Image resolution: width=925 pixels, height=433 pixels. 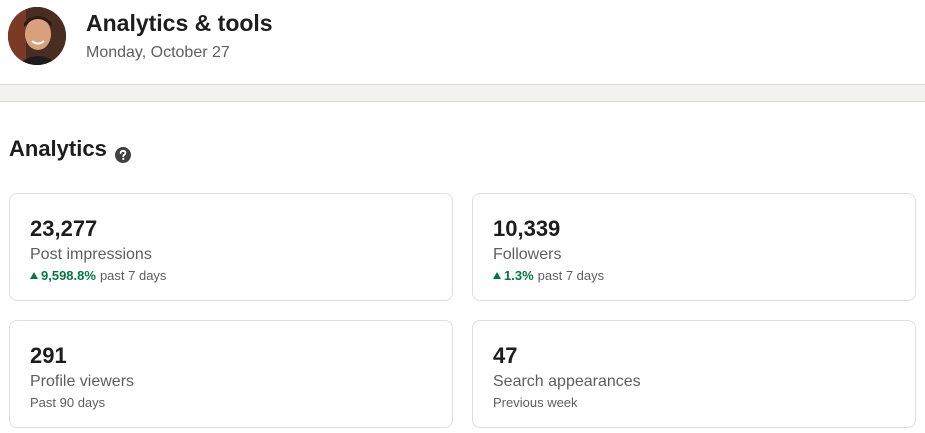 What do you see at coordinates (64, 228) in the screenshot?
I see `post-impressions-value: 23,277` at bounding box center [64, 228].